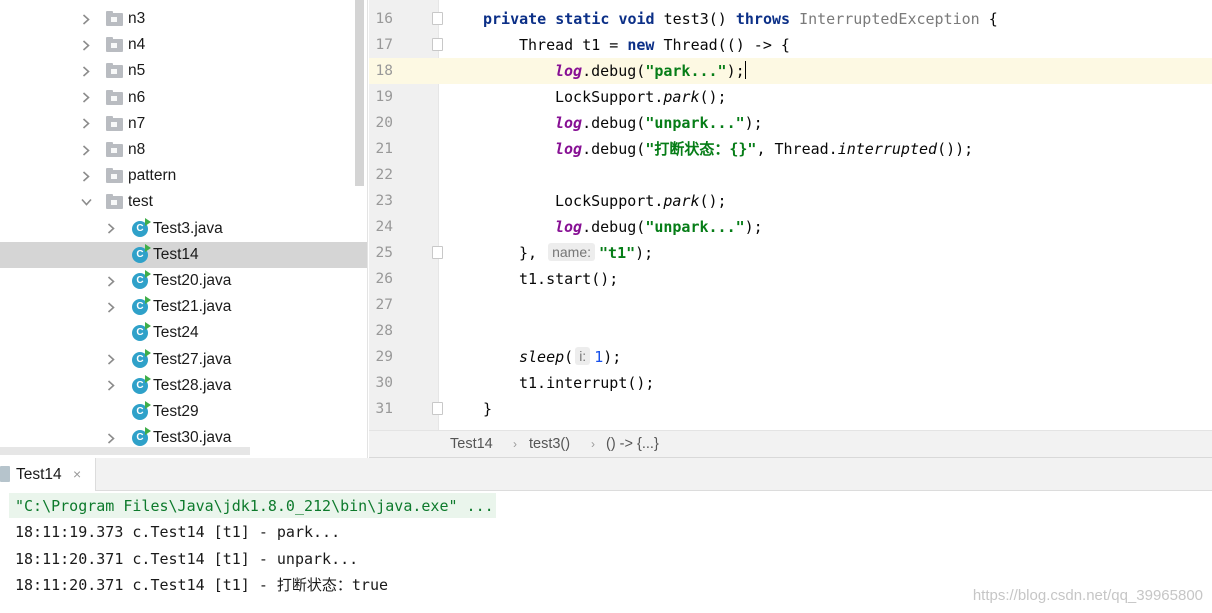  I want to click on tree-horizontal-scrollbar, so click(125, 451).